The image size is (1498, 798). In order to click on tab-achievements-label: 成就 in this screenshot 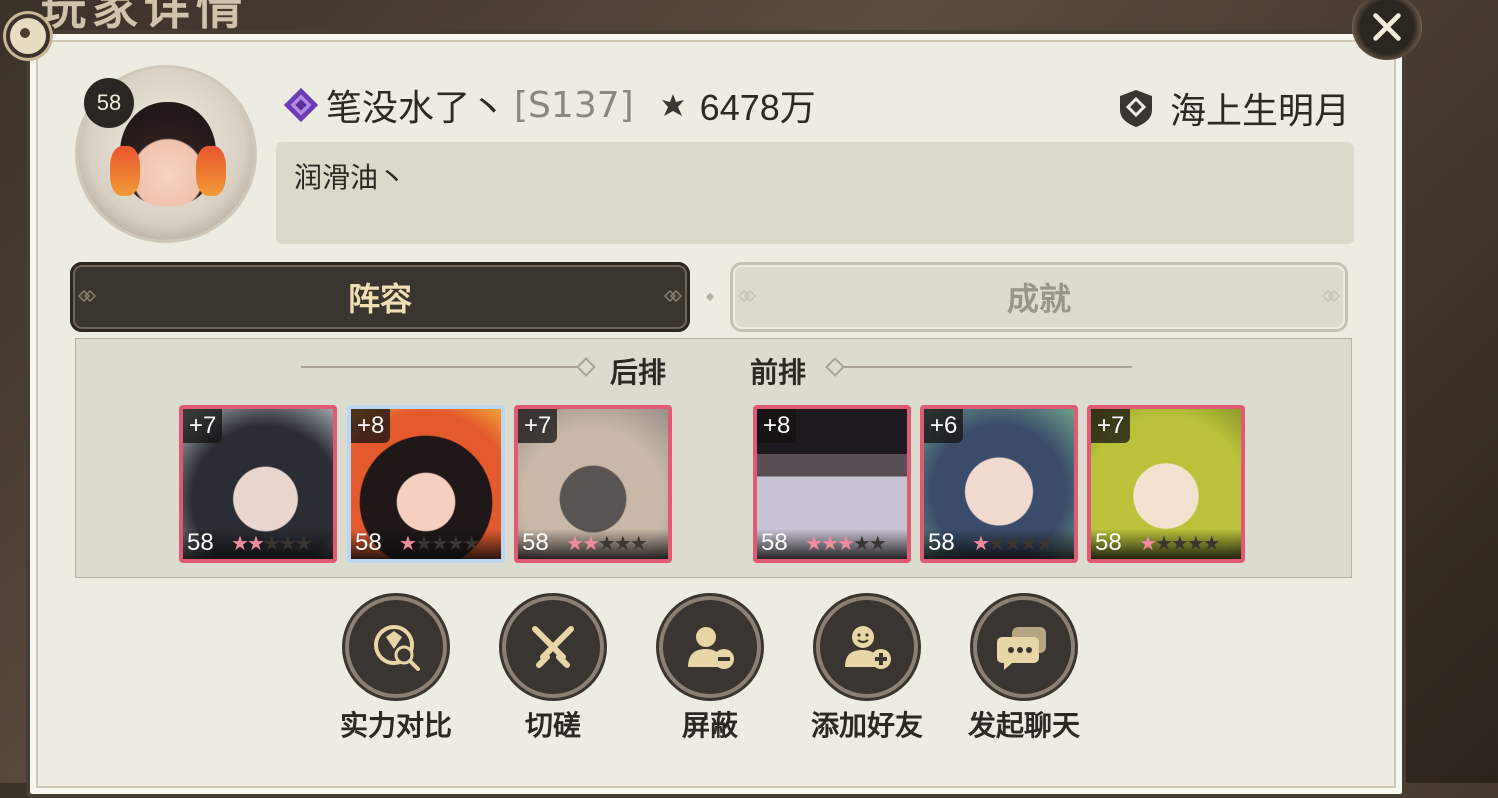, I will do `click(1038, 299)`.